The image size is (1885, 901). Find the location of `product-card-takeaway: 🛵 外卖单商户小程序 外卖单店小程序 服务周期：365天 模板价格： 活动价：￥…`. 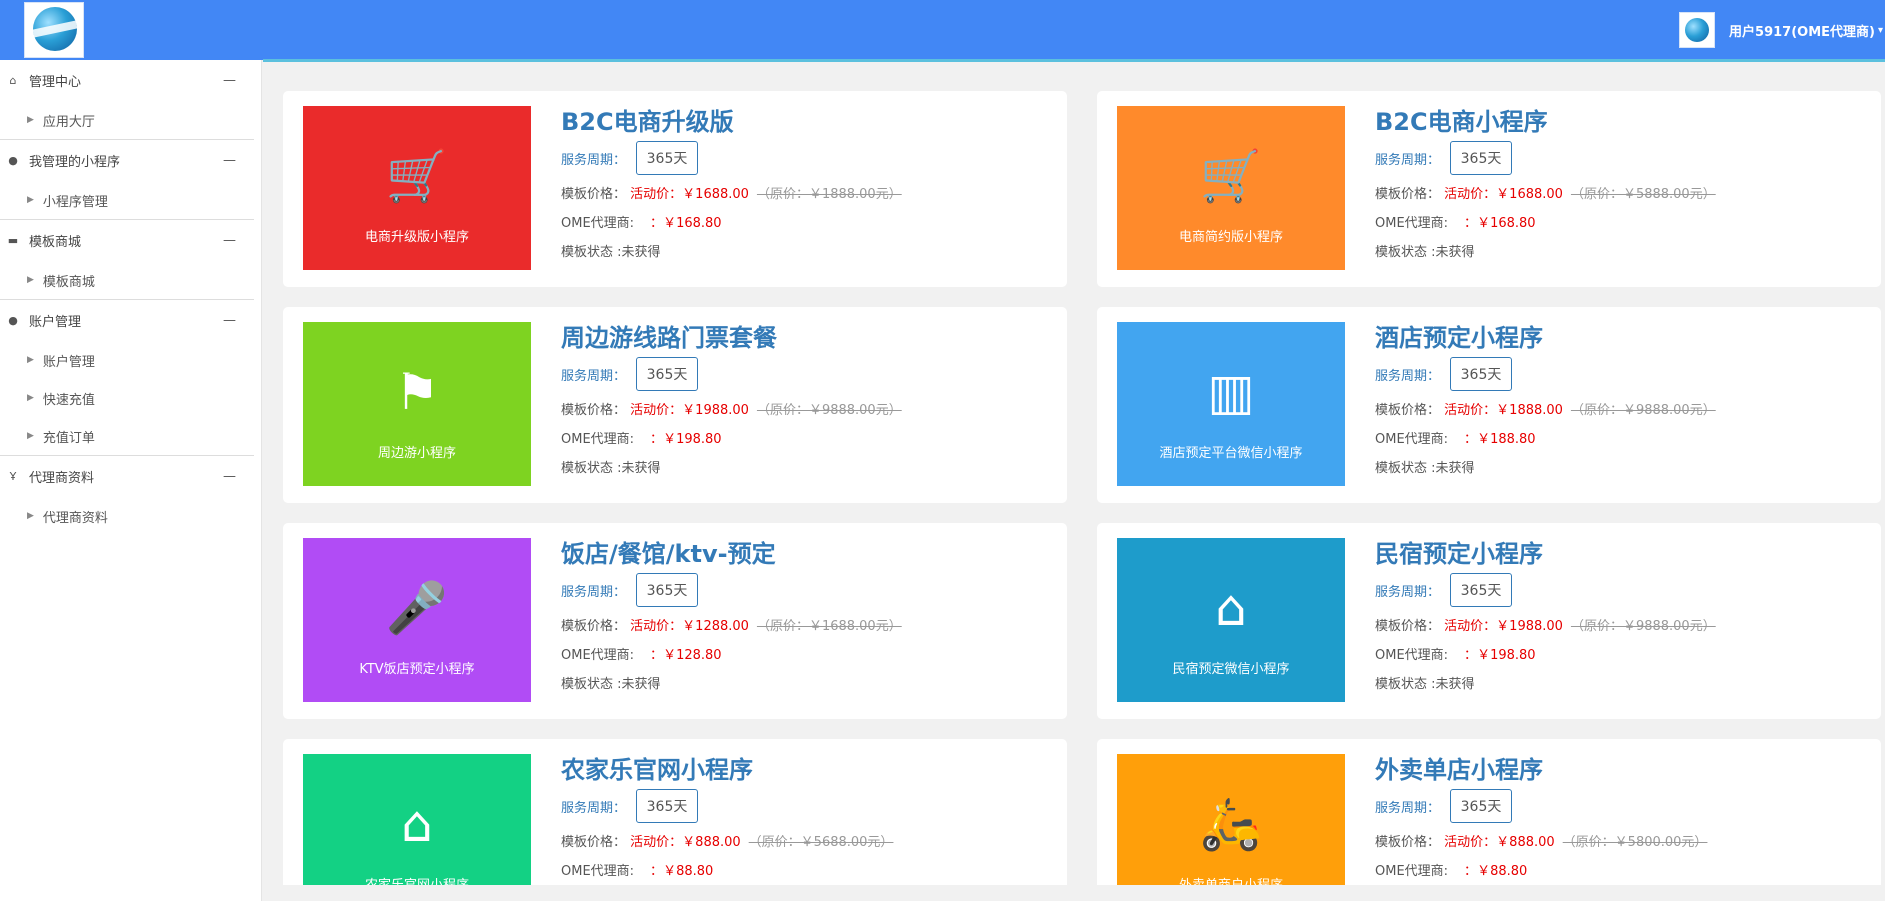

product-card-takeaway: 🛵 外卖单商户小程序 外卖单店小程序 服务周期：365天 模板价格： 活动价：￥… is located at coordinates (1489, 812).